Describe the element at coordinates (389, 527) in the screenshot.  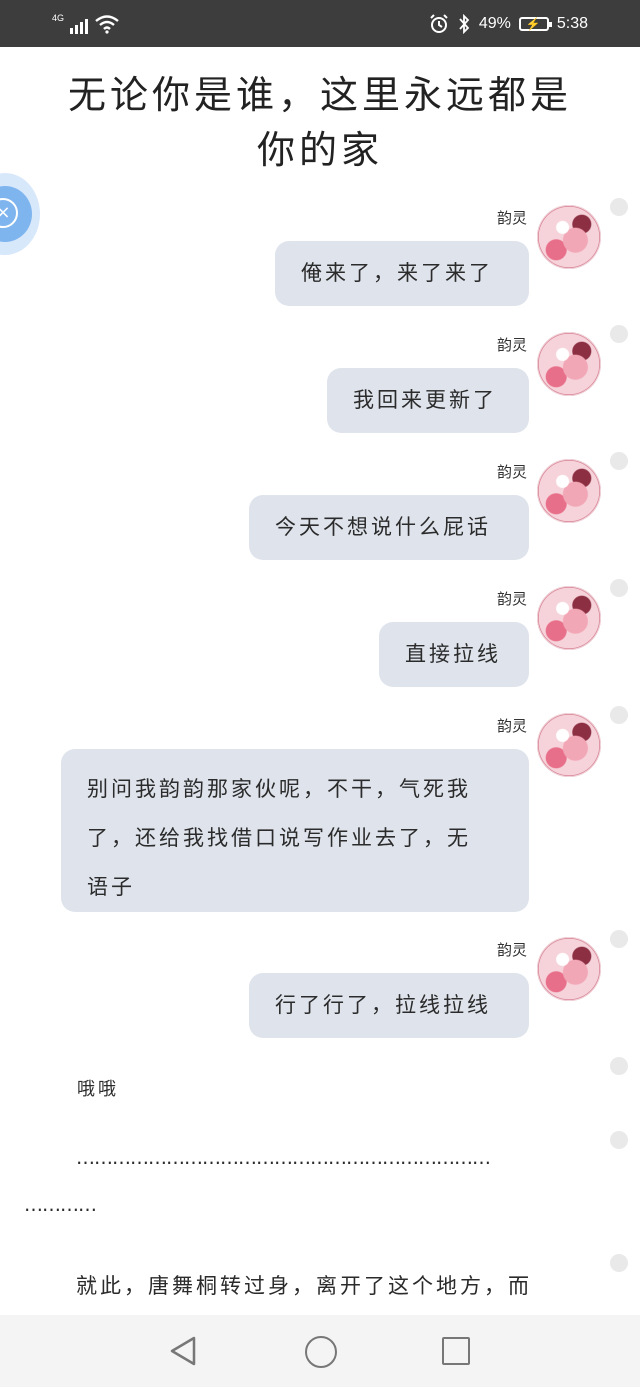
I see `message-bubble: 今天不想说什么屁话` at that location.